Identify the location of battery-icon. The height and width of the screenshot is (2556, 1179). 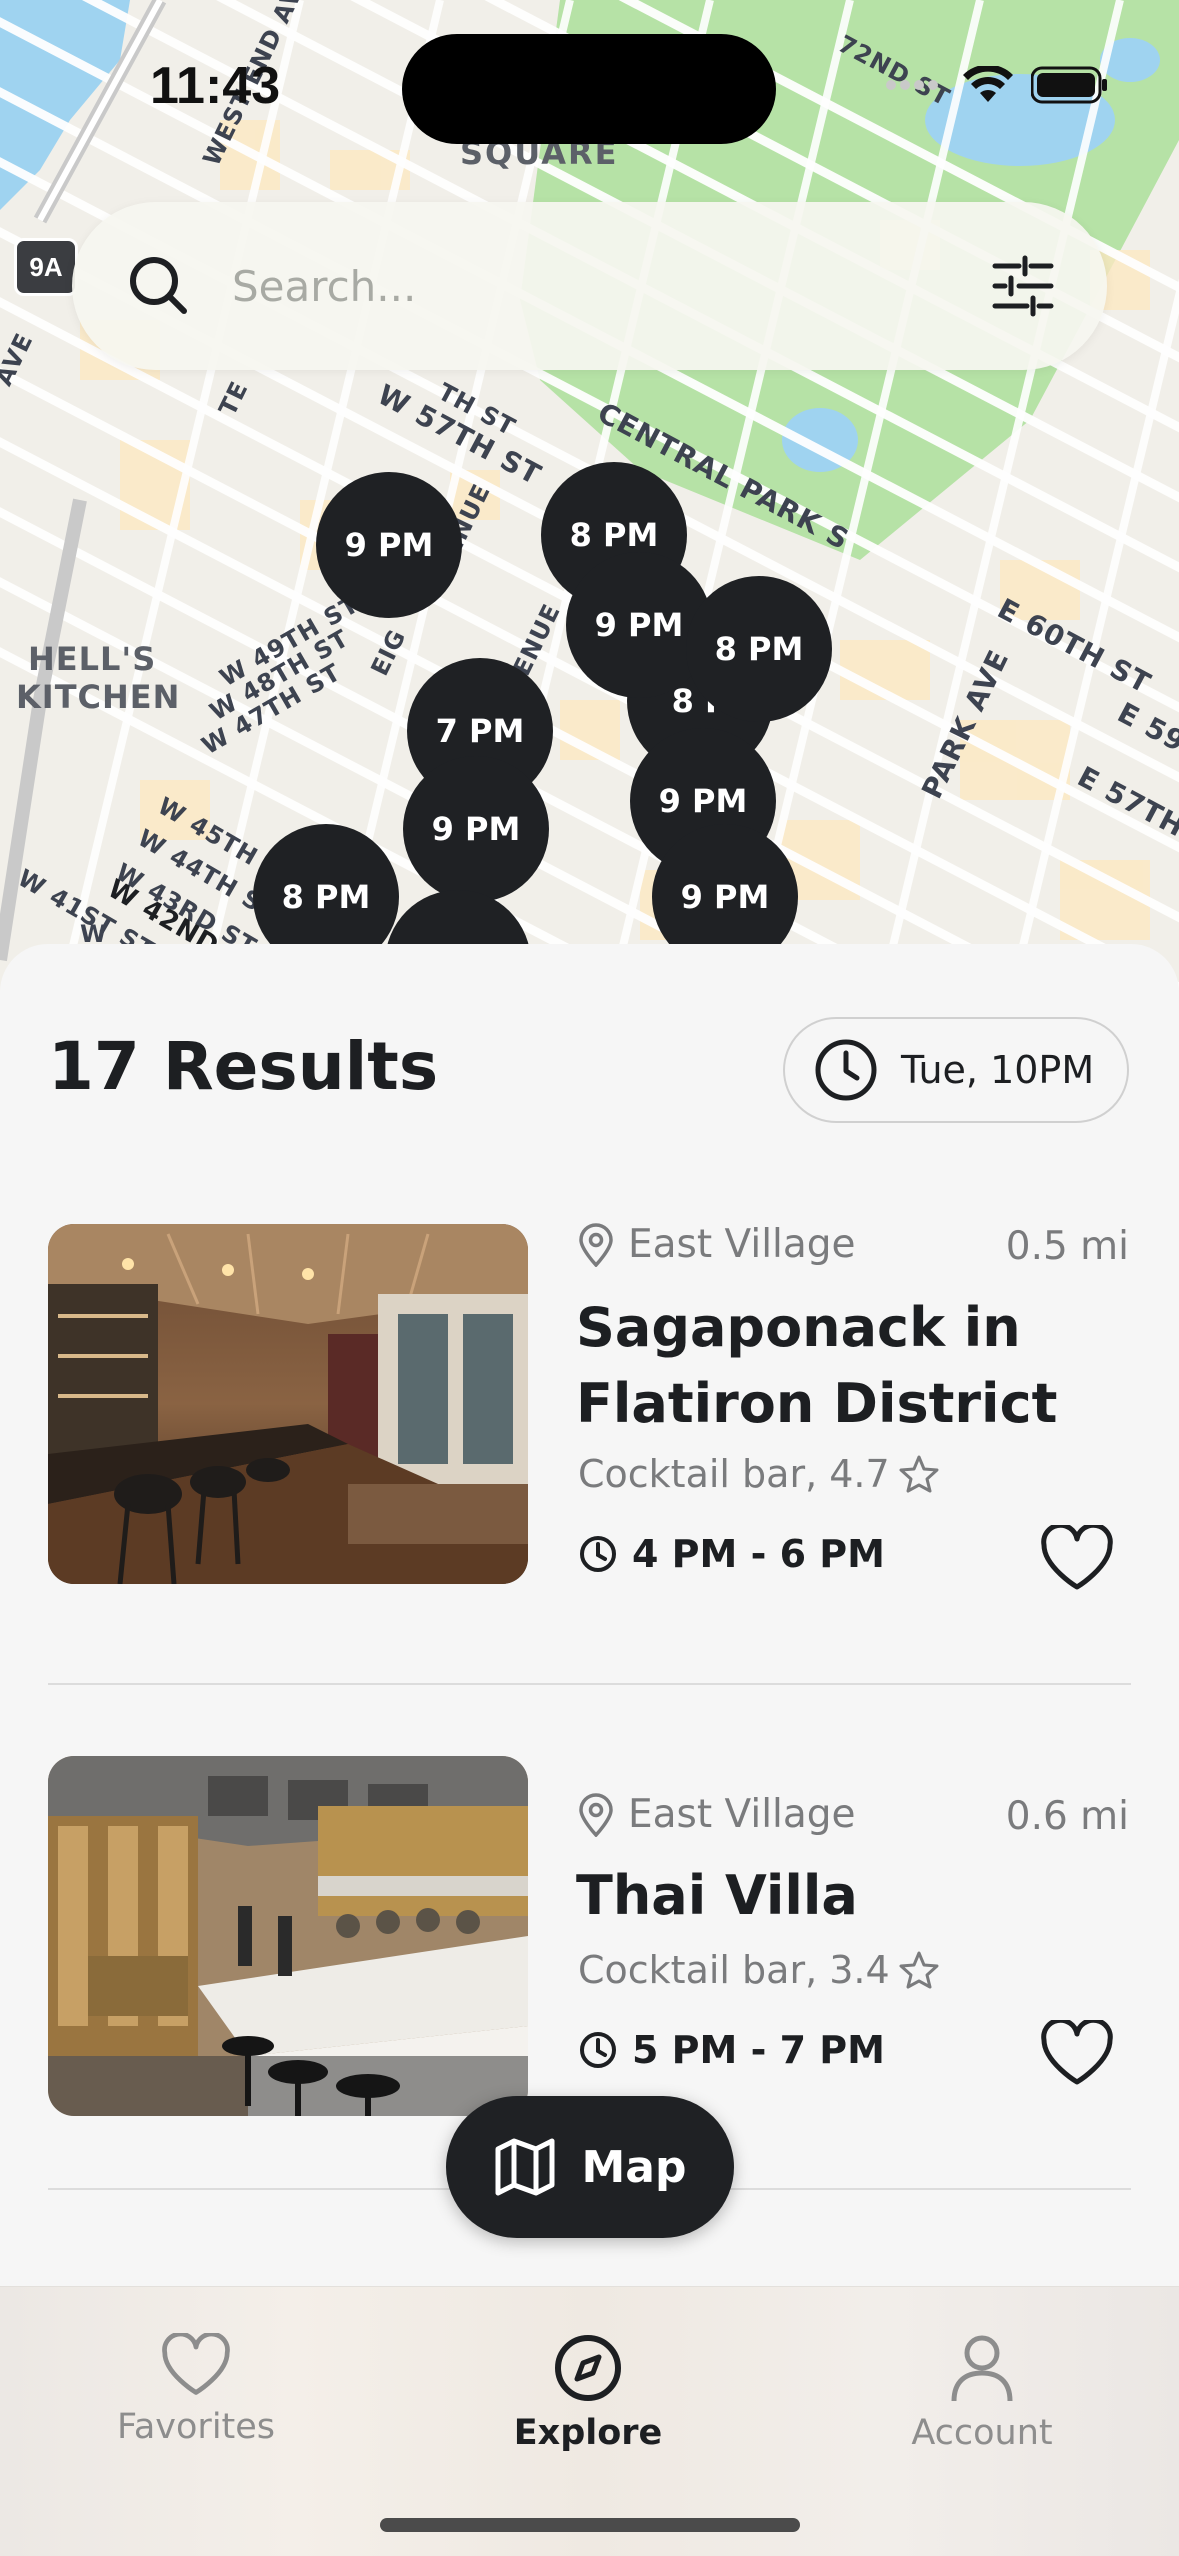
(1069, 85).